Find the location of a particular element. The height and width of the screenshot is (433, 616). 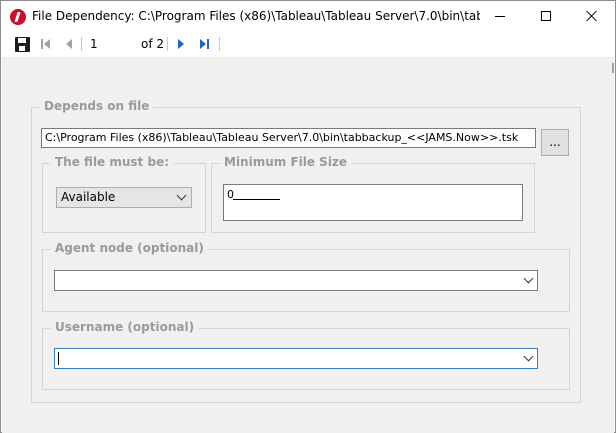

maximize-icon is located at coordinates (546, 16).